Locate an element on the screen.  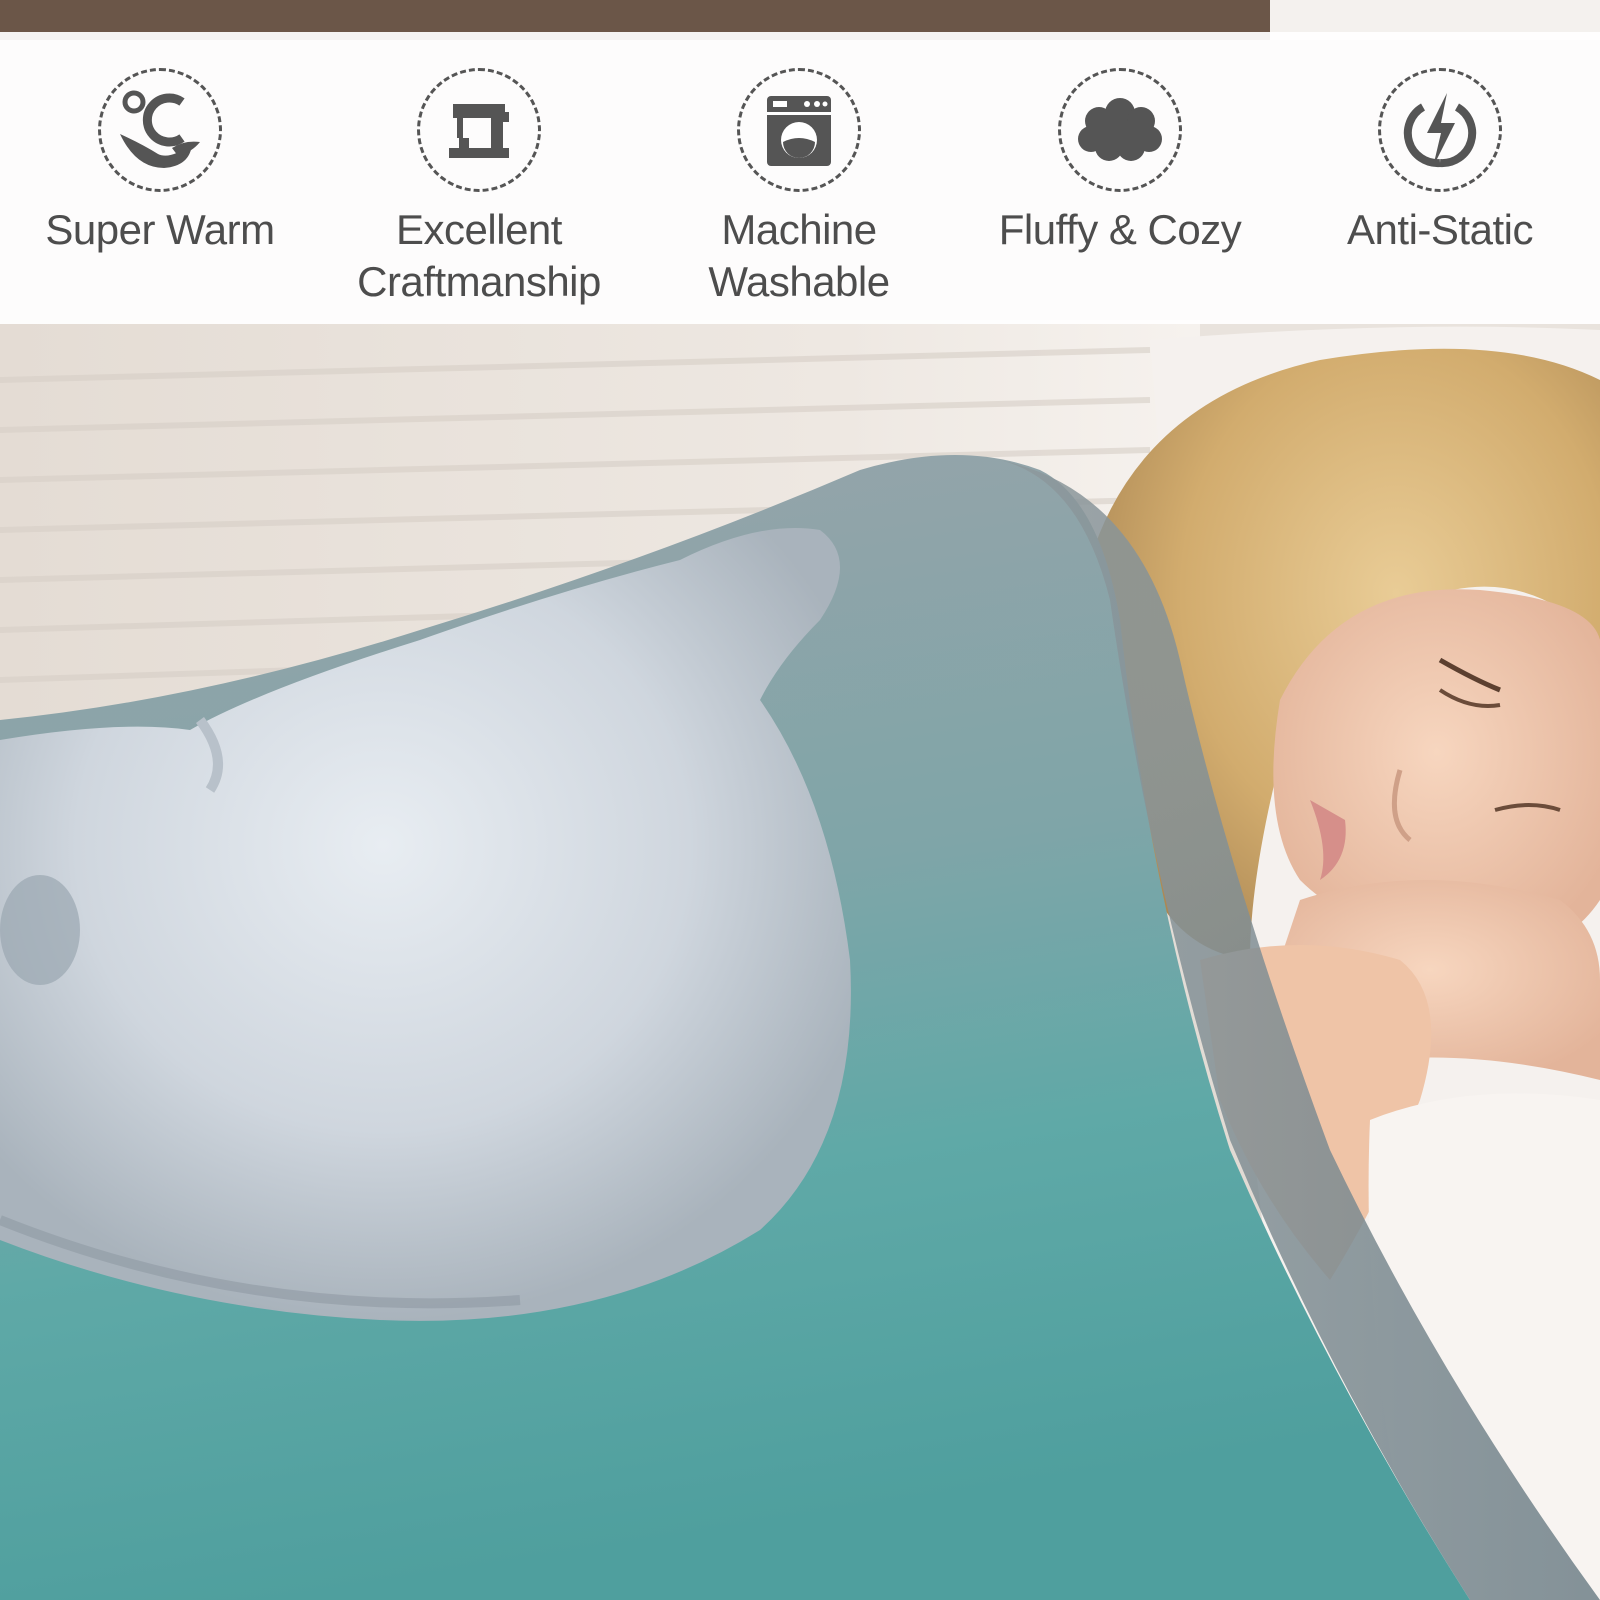
warm-icon is located at coordinates (160, 130).